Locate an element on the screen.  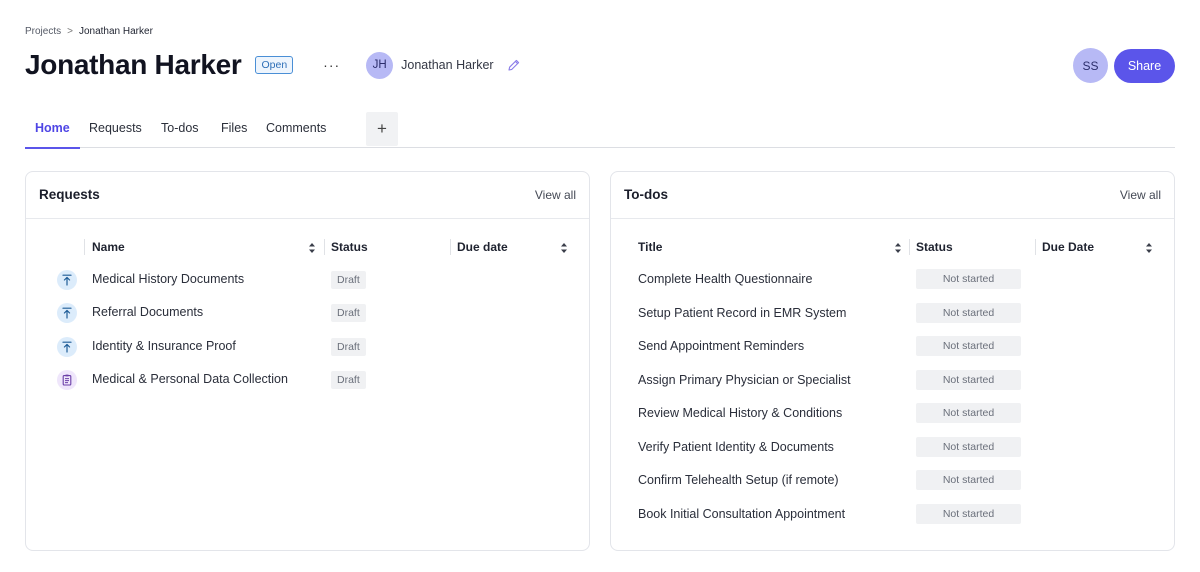
breadcrumb: Projects > Jonathan Harker is located at coordinates (89, 31).